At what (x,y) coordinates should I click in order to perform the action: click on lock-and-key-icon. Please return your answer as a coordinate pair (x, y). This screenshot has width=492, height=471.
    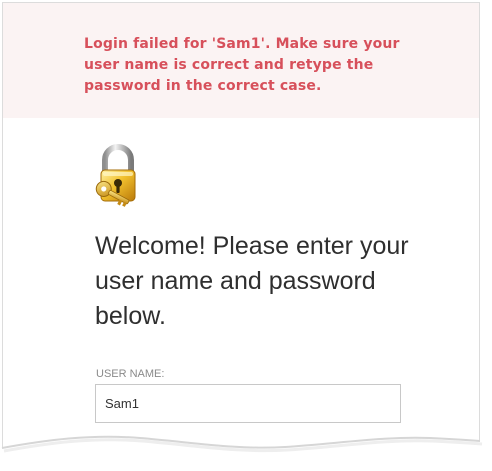
    Looking at the image, I should click on (115, 175).